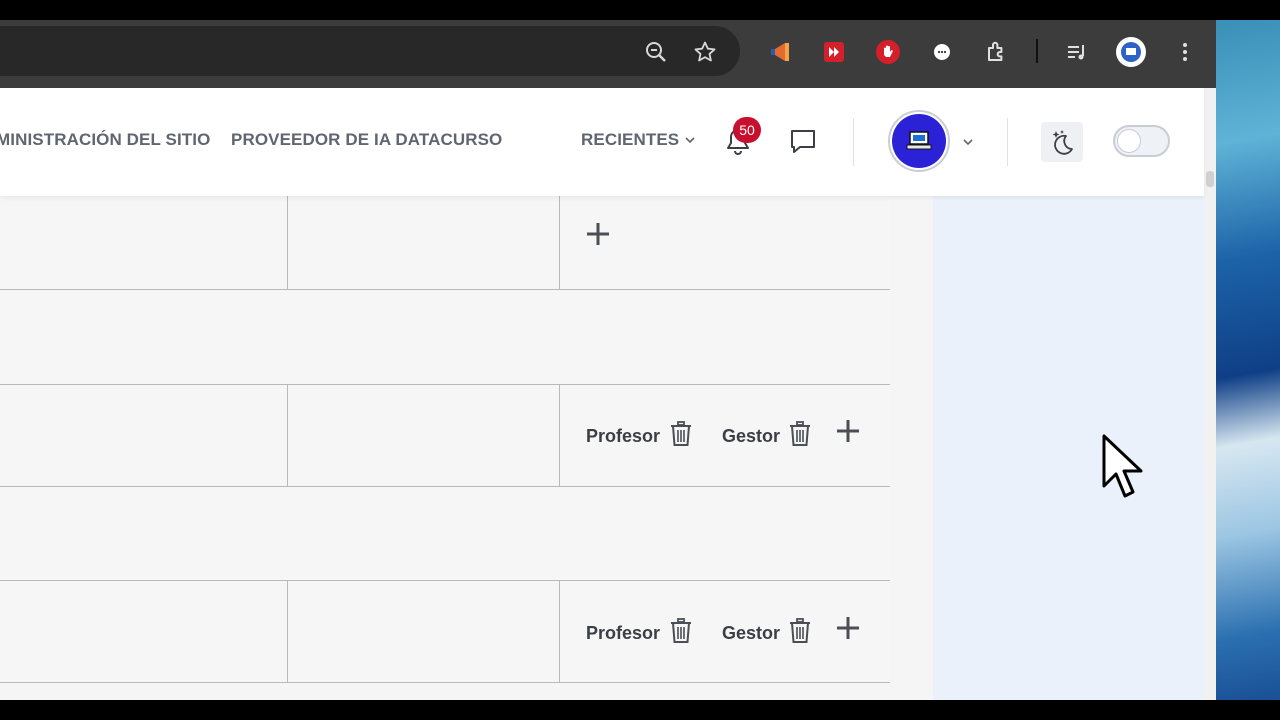 The image size is (1280, 720). I want to click on avatar-image, so click(919, 141).